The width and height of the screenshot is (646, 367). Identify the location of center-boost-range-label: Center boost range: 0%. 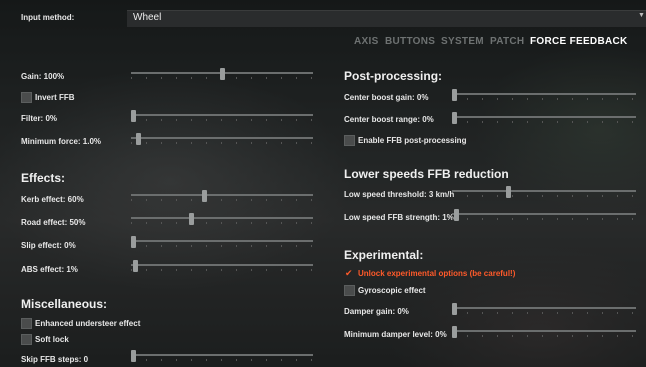
(389, 119).